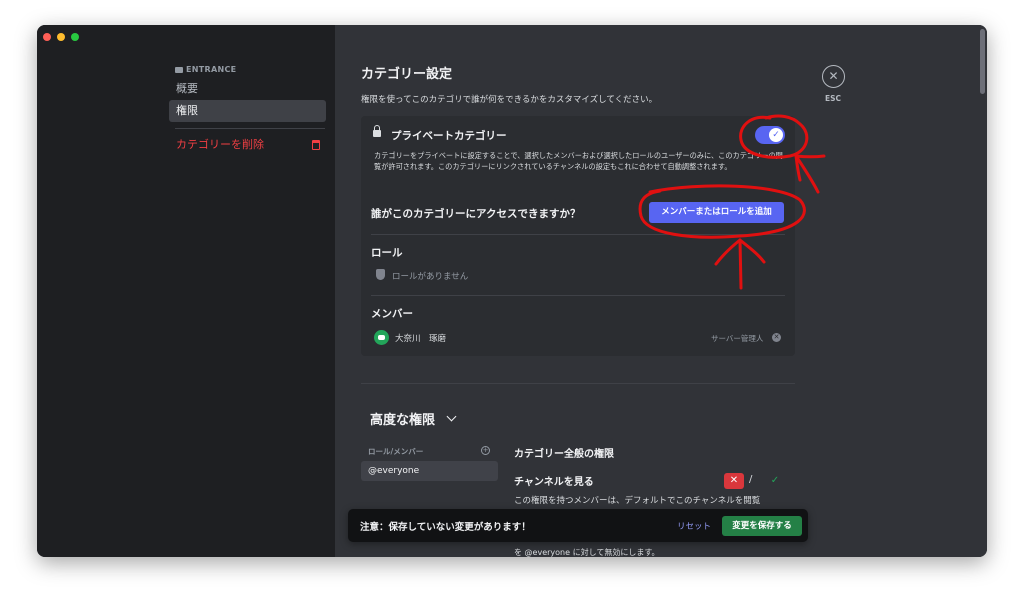  What do you see at coordinates (392, 314) in the screenshot?
I see `members-heading: メンバー` at bounding box center [392, 314].